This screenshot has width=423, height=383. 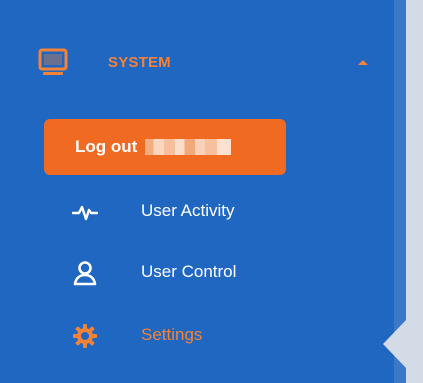 What do you see at coordinates (53, 61) in the screenshot?
I see `monitor-icon` at bounding box center [53, 61].